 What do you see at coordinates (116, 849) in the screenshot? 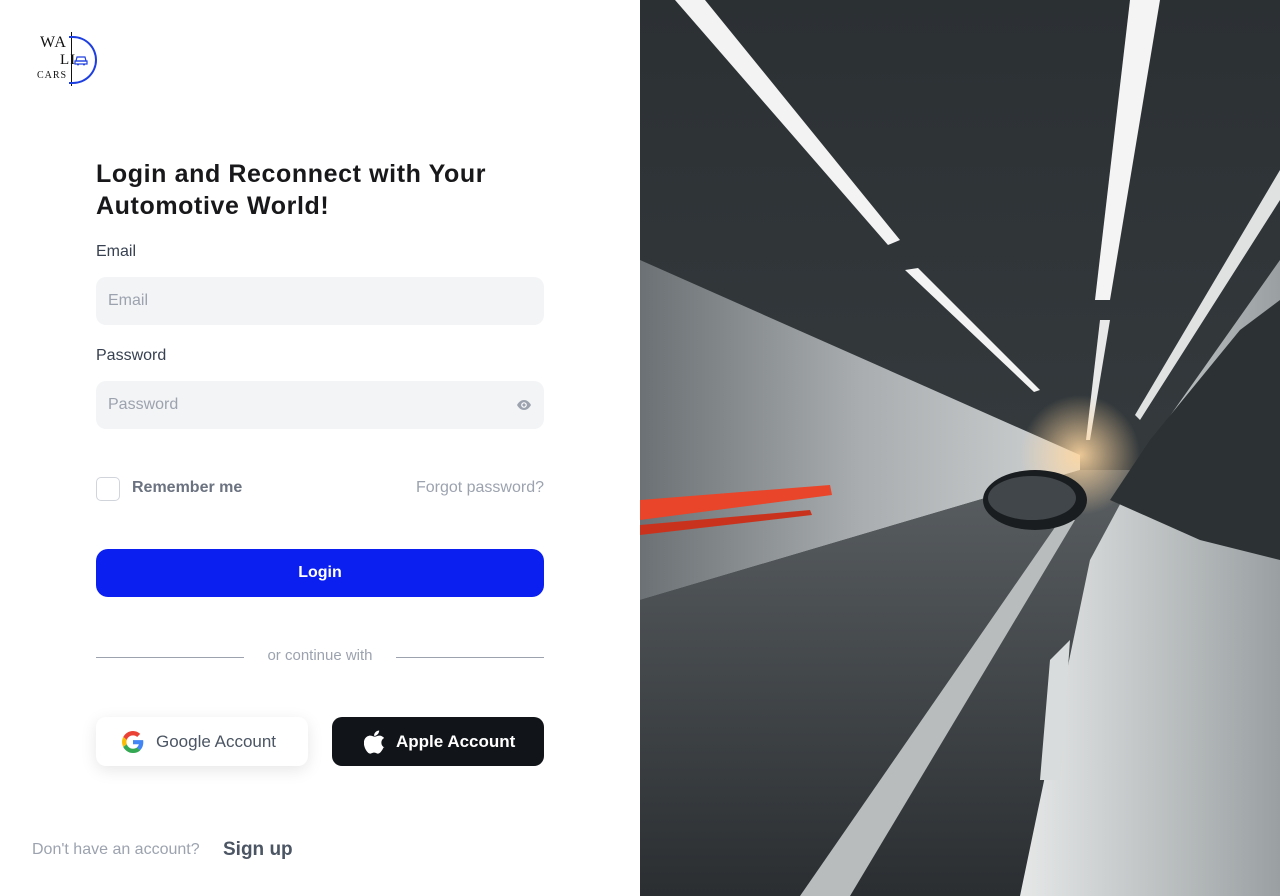
I see `signup-prompt: Don't have an account?` at bounding box center [116, 849].